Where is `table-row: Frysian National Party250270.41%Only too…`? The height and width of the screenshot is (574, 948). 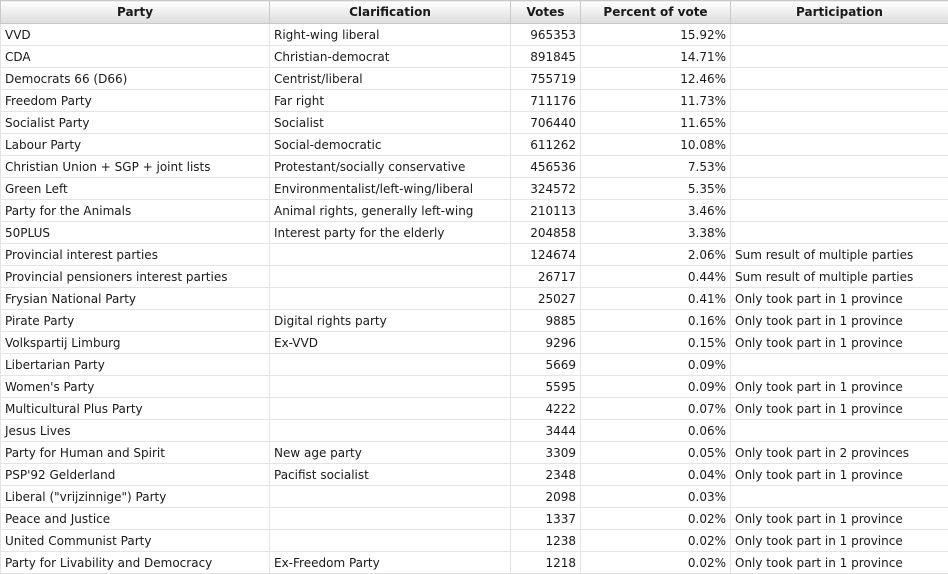
table-row: Frysian National Party250270.41%Only too… is located at coordinates (474, 299).